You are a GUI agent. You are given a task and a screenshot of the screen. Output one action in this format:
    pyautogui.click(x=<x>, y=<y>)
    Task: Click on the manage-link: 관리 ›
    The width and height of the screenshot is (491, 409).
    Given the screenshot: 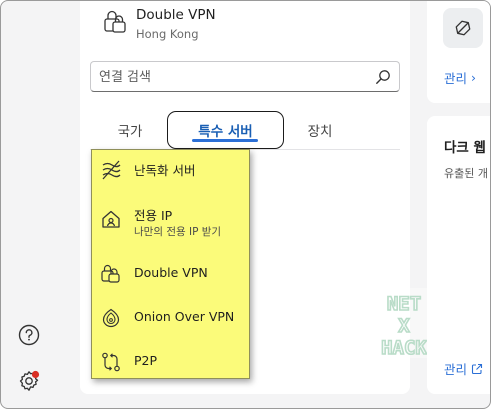 What is the action you would take?
    pyautogui.click(x=460, y=77)
    